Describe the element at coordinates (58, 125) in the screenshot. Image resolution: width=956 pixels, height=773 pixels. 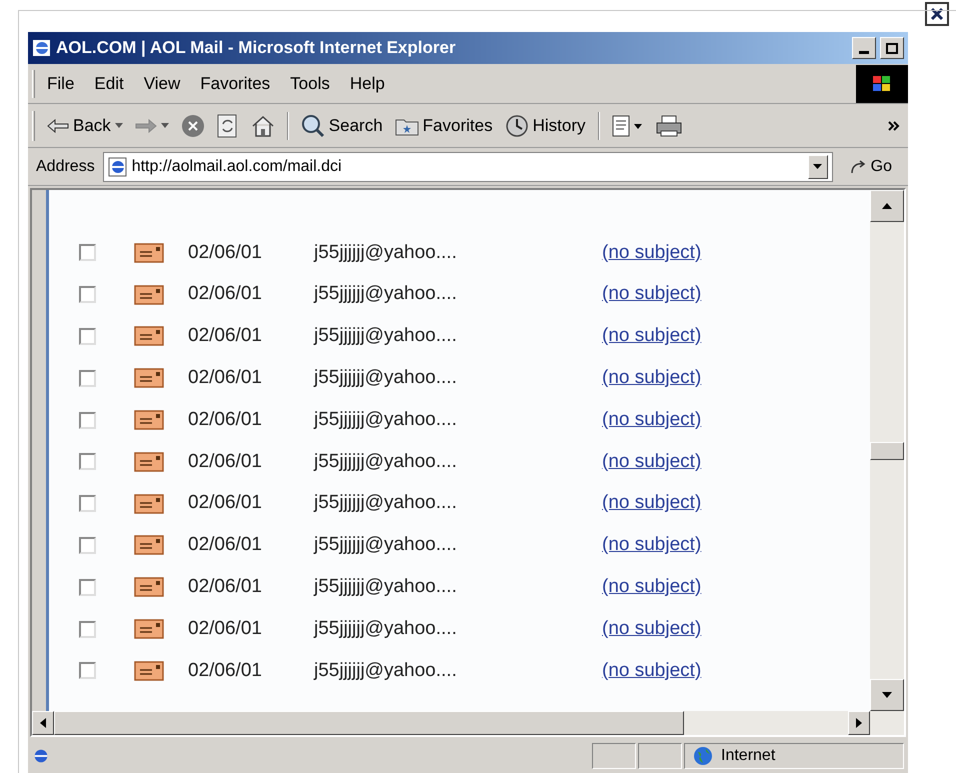
I see `back-arrow-icon` at that location.